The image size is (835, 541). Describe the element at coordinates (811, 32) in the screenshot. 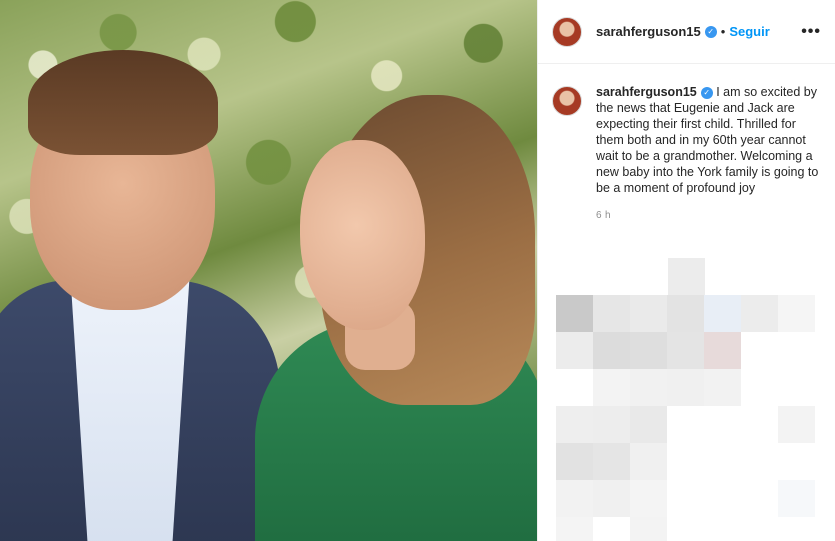

I see `more-options-icon: •••` at that location.